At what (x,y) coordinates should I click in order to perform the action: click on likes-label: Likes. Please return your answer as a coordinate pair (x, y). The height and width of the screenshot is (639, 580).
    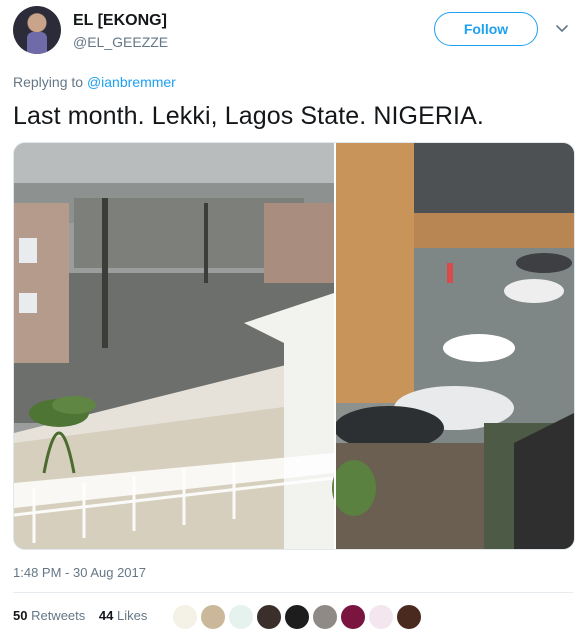
    Looking at the image, I should click on (130, 615).